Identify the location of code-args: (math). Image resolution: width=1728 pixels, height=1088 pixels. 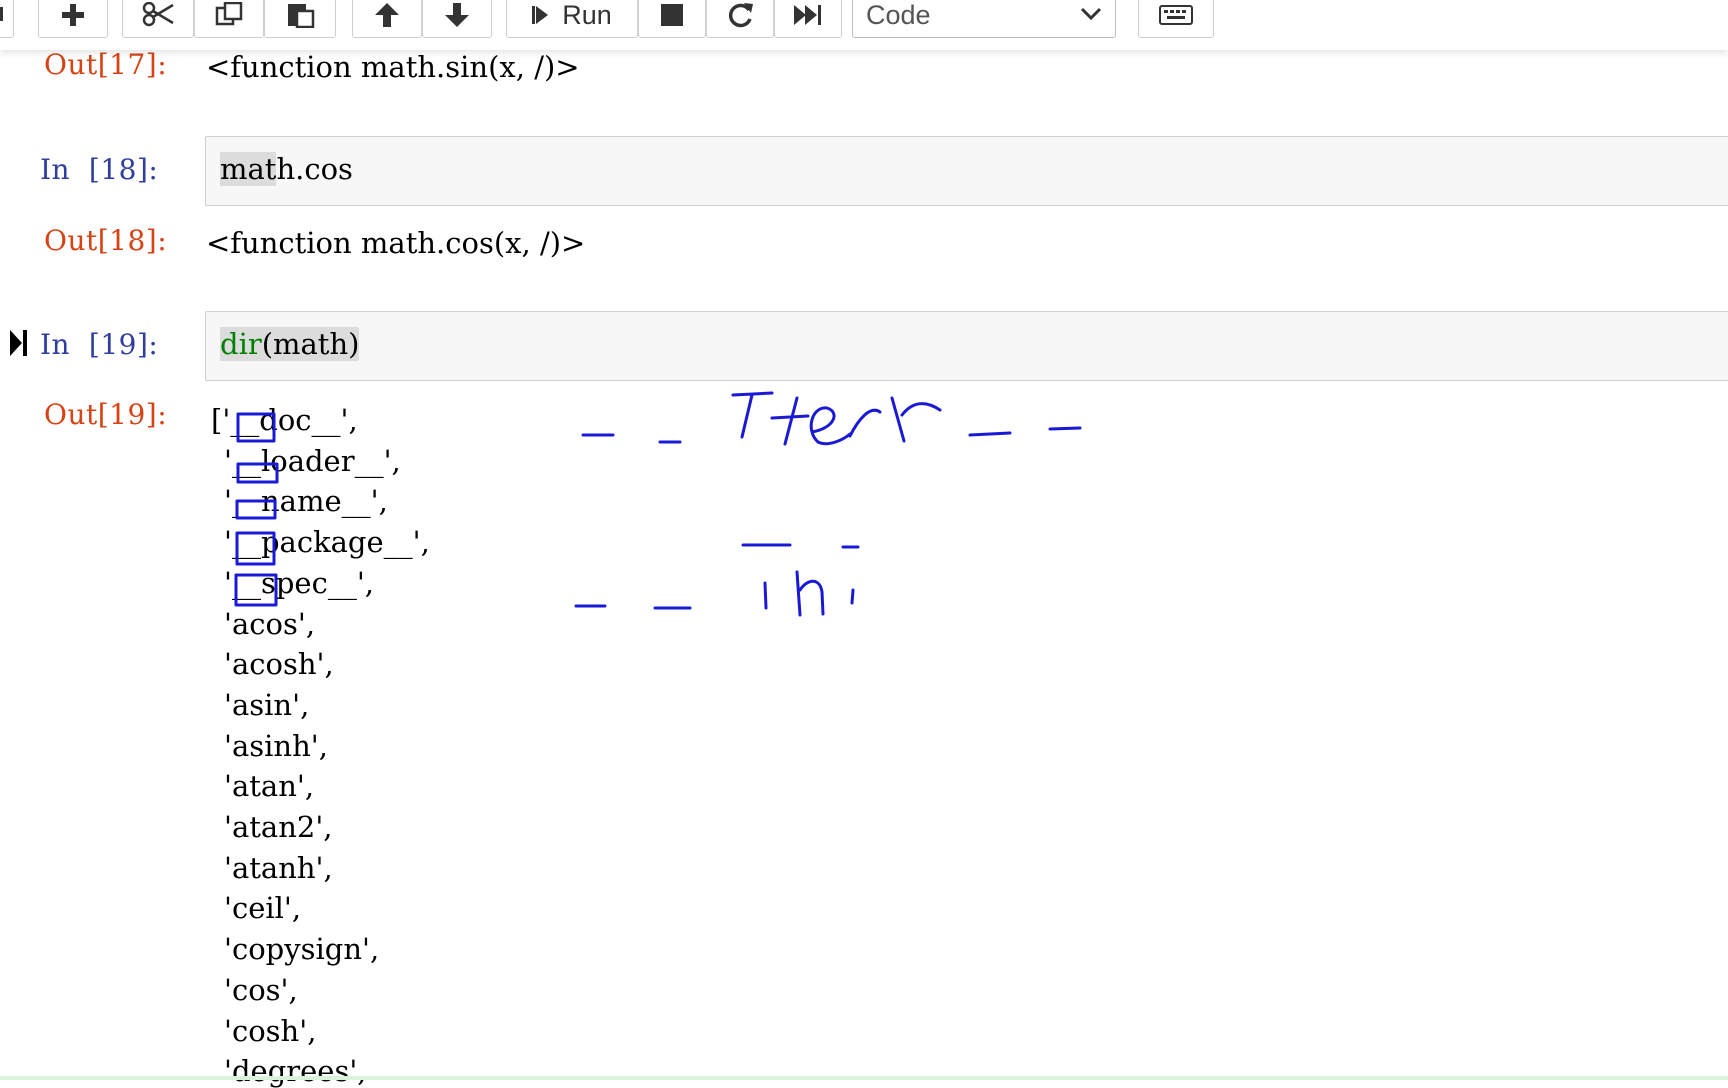
(310, 344).